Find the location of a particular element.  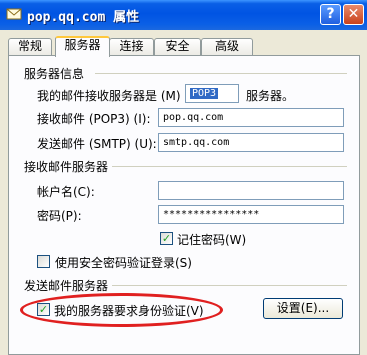

tab-label: 安全 is located at coordinates (177, 46).